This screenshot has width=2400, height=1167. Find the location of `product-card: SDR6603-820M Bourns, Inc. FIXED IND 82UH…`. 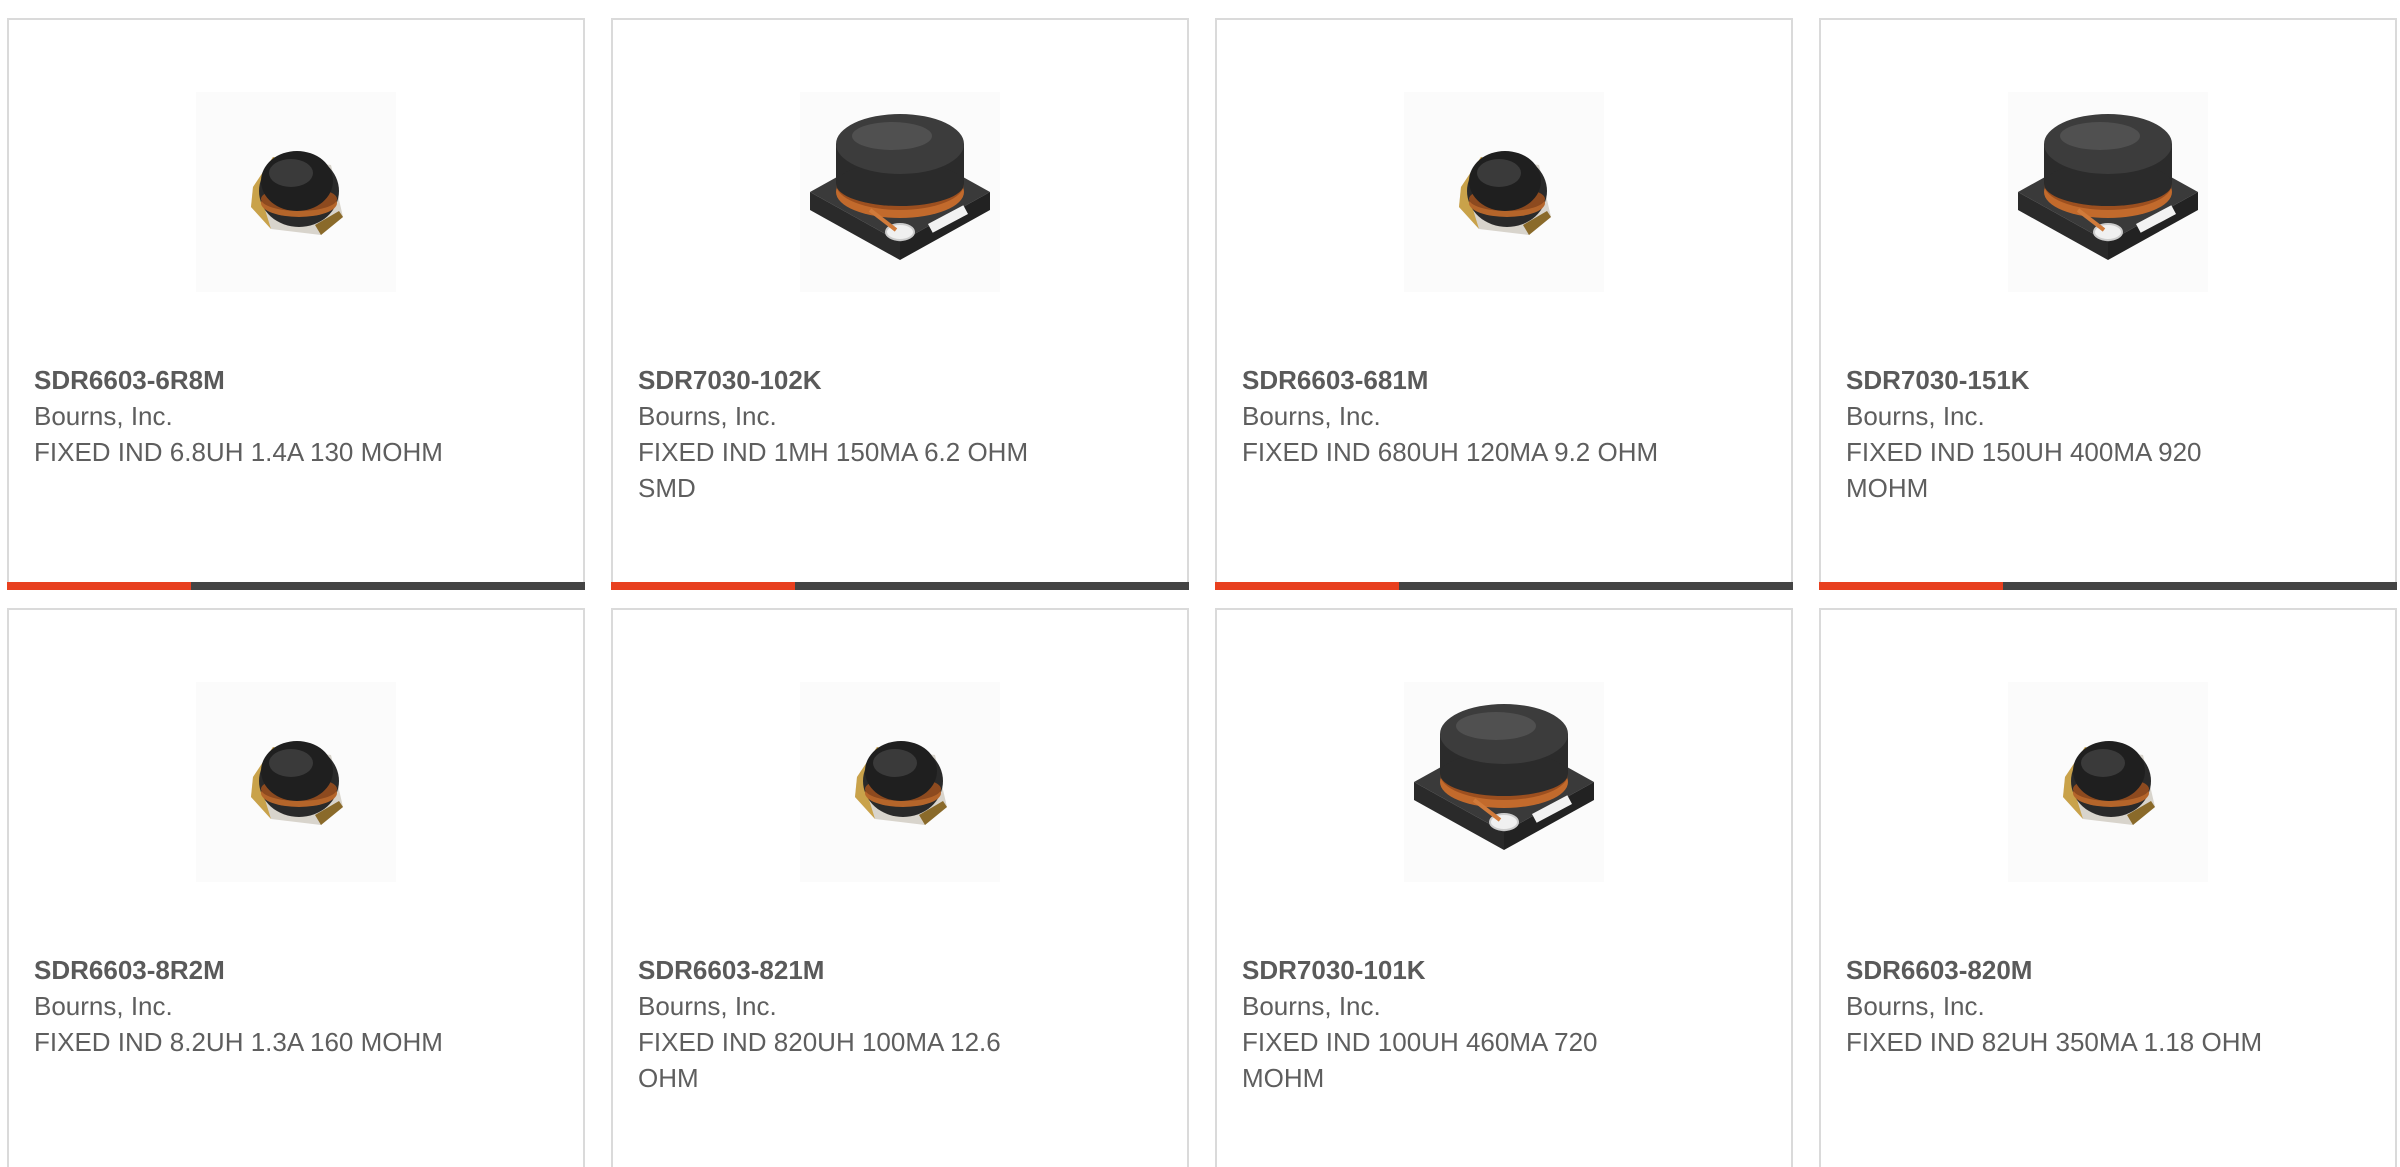

product-card: SDR6603-820M Bourns, Inc. FIXED IND 82UH… is located at coordinates (2108, 887).